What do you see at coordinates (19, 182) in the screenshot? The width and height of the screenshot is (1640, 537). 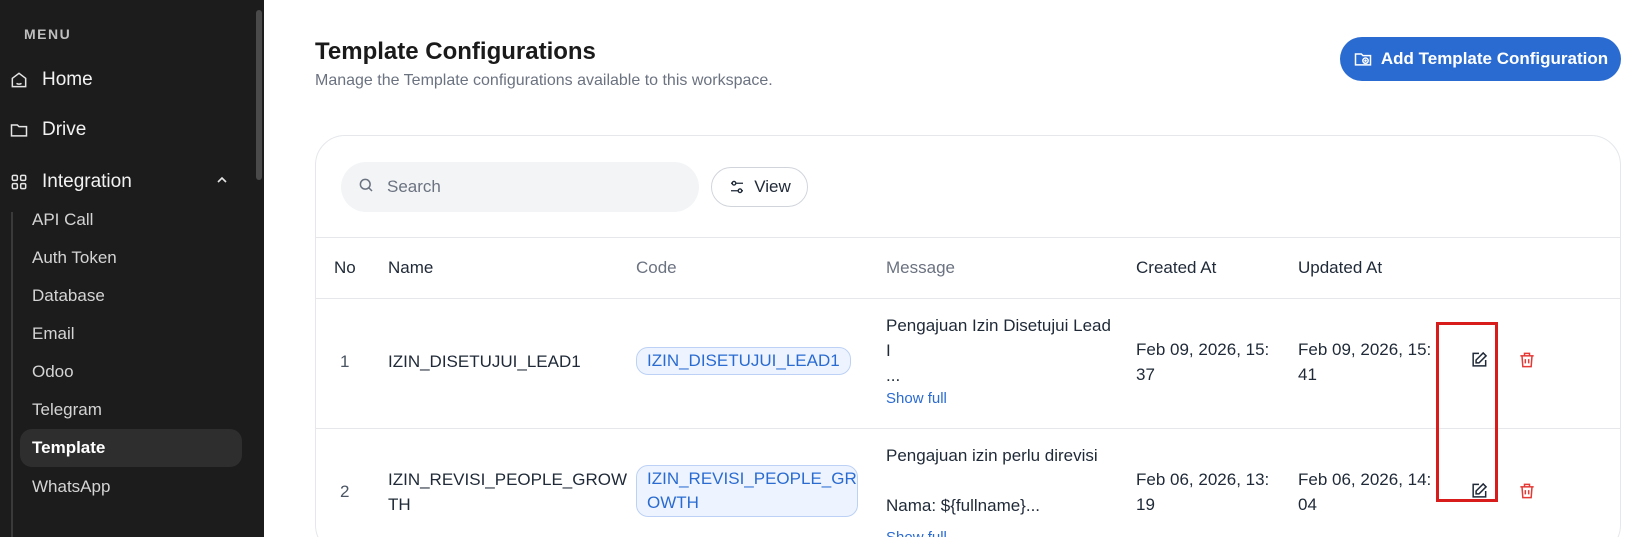 I see `grid-icon` at bounding box center [19, 182].